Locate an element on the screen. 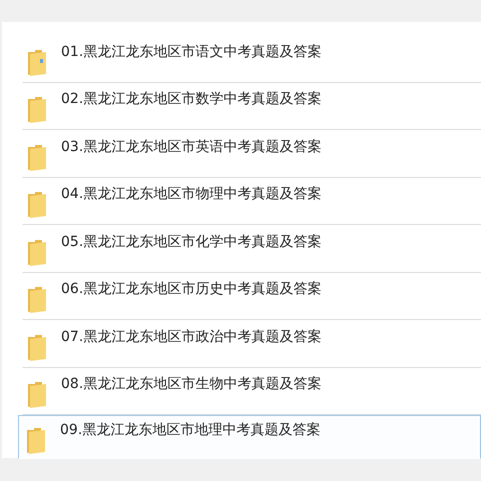  folder-item: 09.黑龙江龙东地区市地理中考真题及答案 is located at coordinates (249, 437).